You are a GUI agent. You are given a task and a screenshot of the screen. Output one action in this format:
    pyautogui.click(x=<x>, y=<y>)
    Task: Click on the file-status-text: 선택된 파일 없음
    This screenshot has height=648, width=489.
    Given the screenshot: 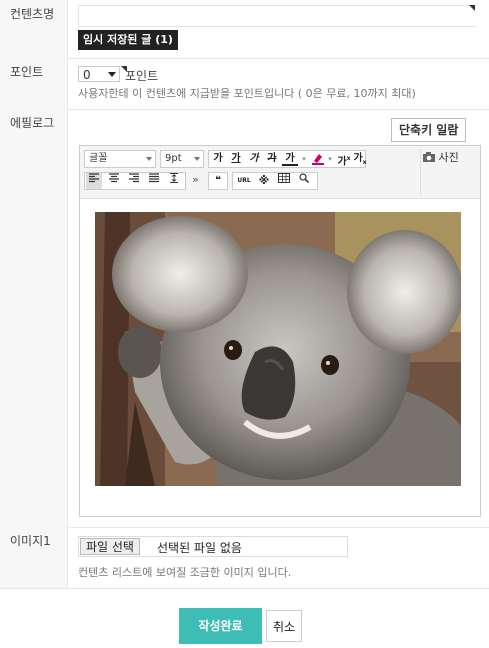 What is the action you would take?
    pyautogui.click(x=199, y=548)
    